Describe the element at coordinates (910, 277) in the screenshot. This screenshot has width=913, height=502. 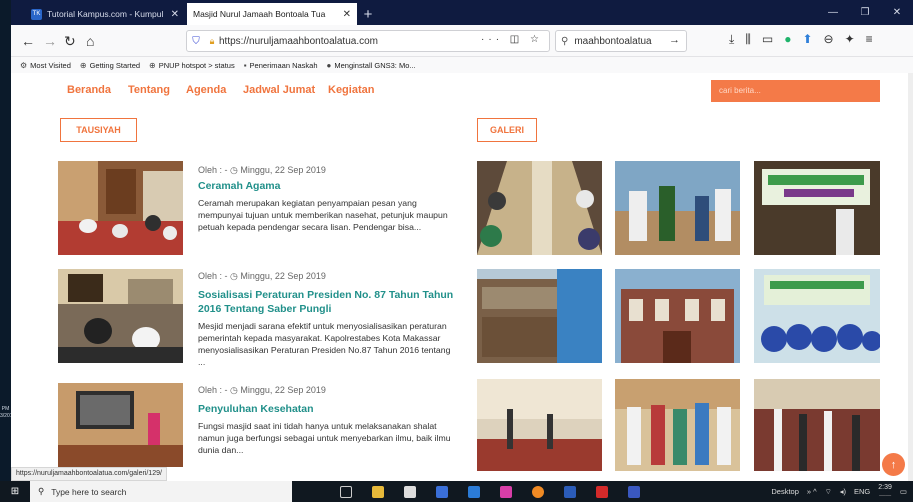
I see `page-scrollbar` at that location.